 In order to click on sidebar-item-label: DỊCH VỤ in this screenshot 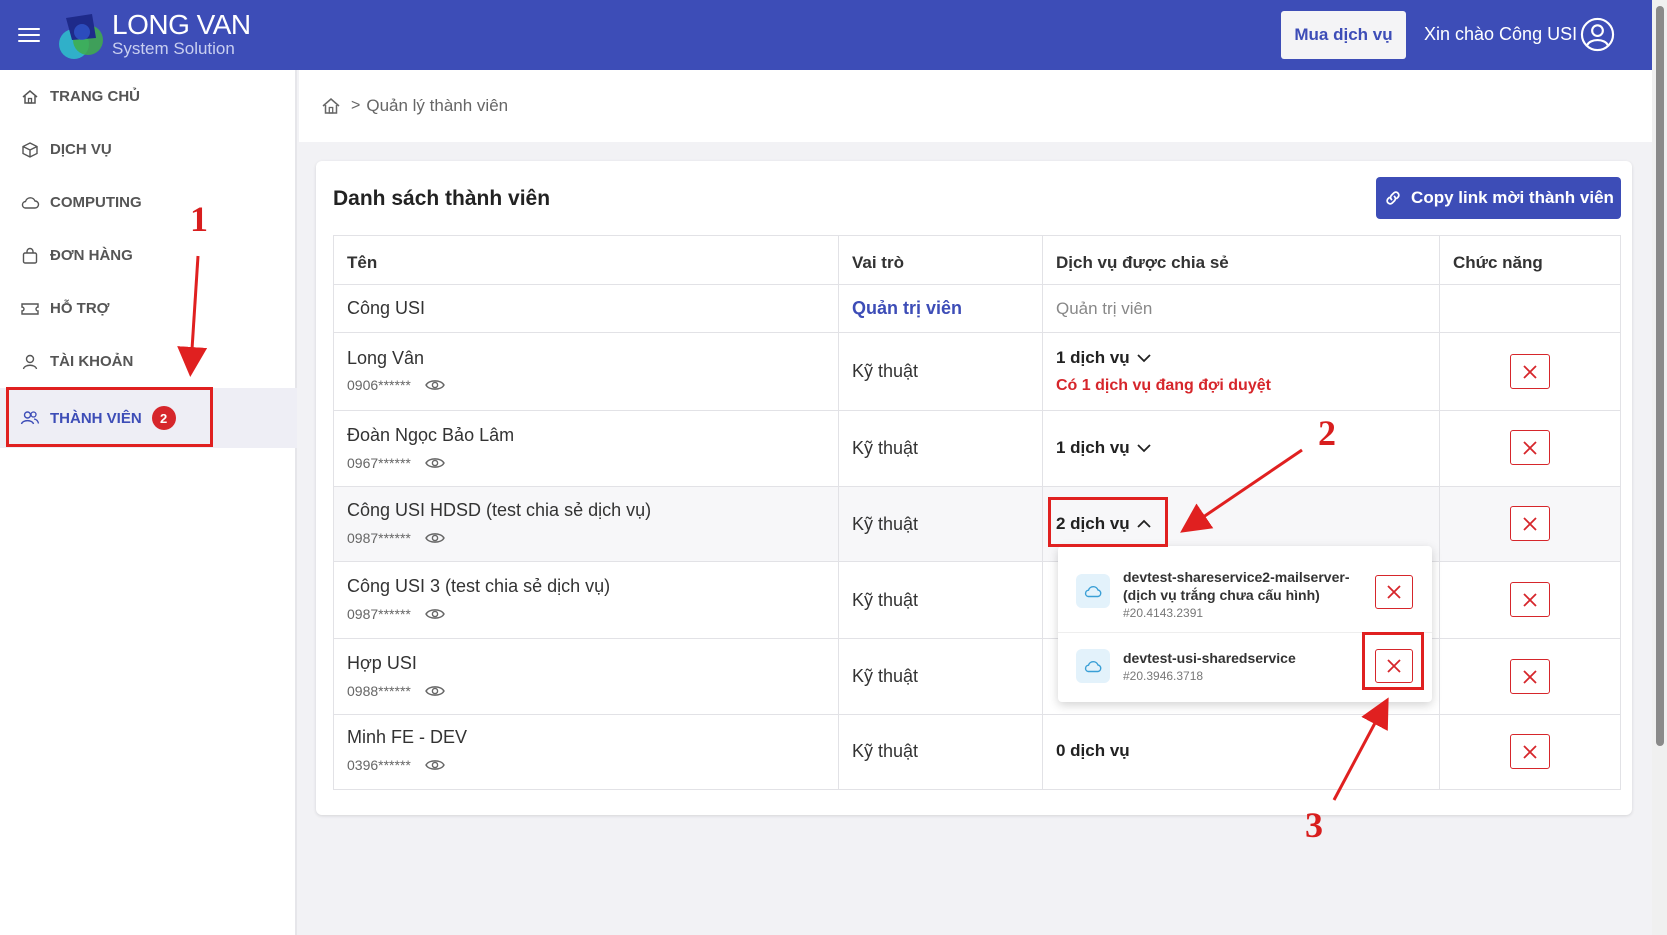, I will do `click(81, 149)`.